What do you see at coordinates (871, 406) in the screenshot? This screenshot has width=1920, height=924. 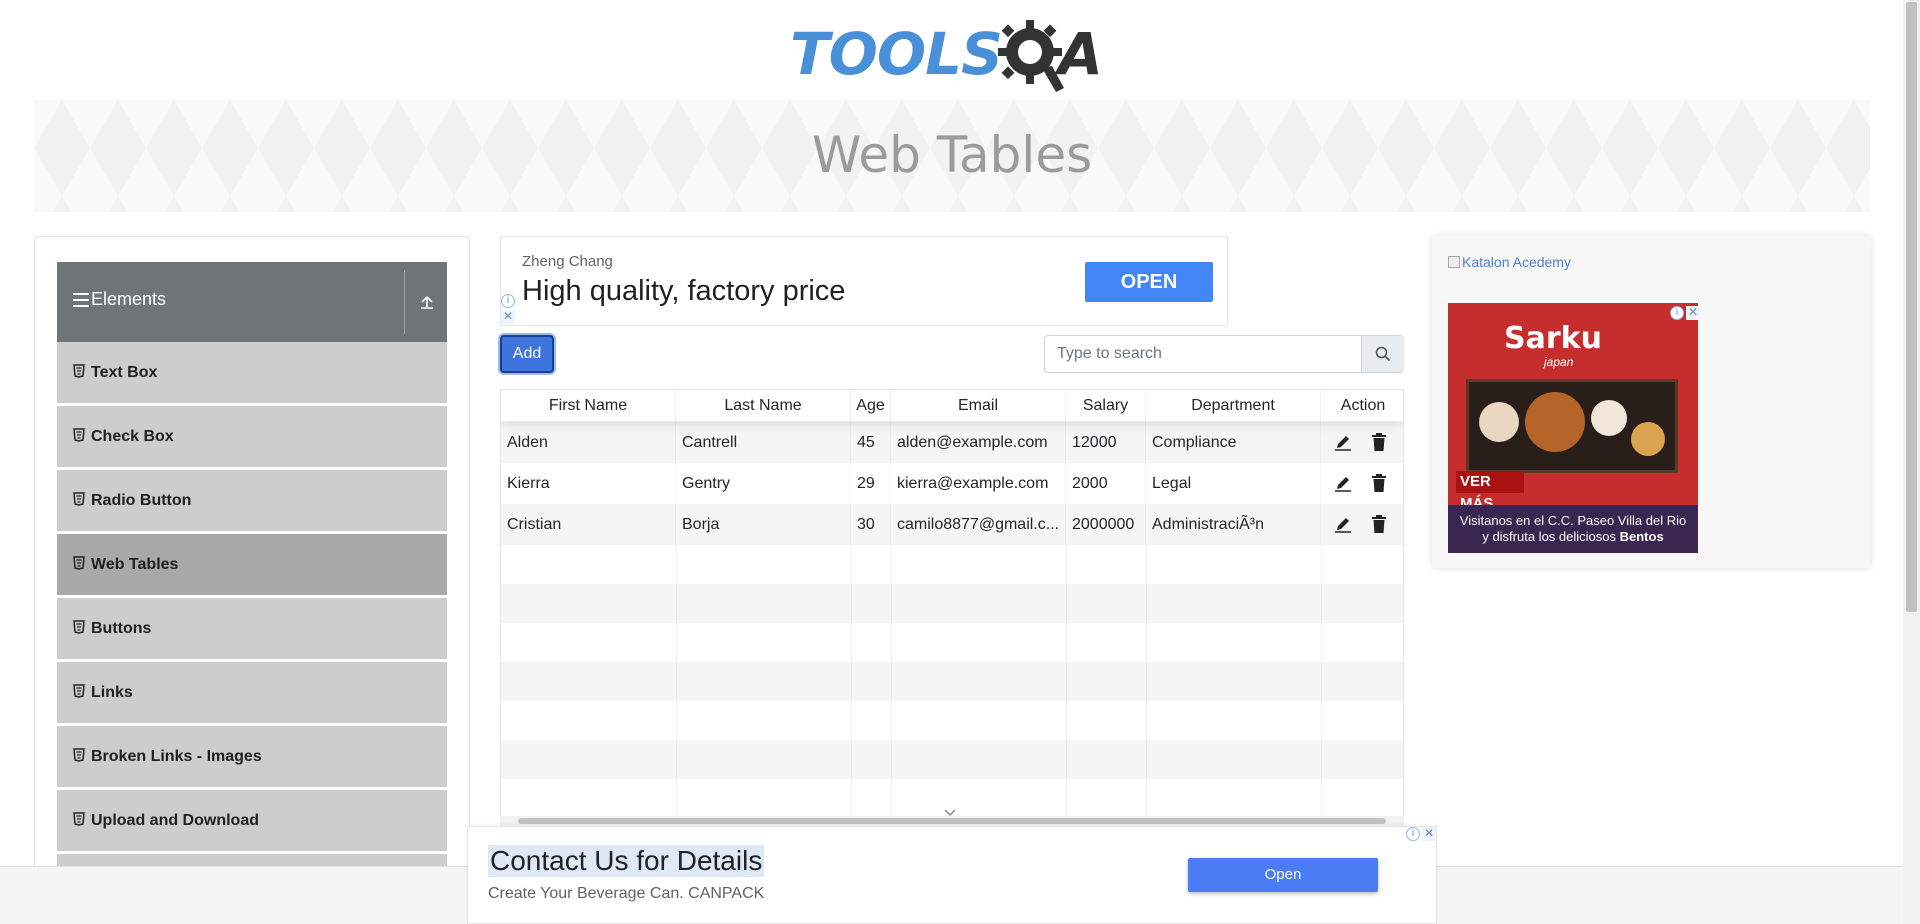 I see `header-age: Age` at bounding box center [871, 406].